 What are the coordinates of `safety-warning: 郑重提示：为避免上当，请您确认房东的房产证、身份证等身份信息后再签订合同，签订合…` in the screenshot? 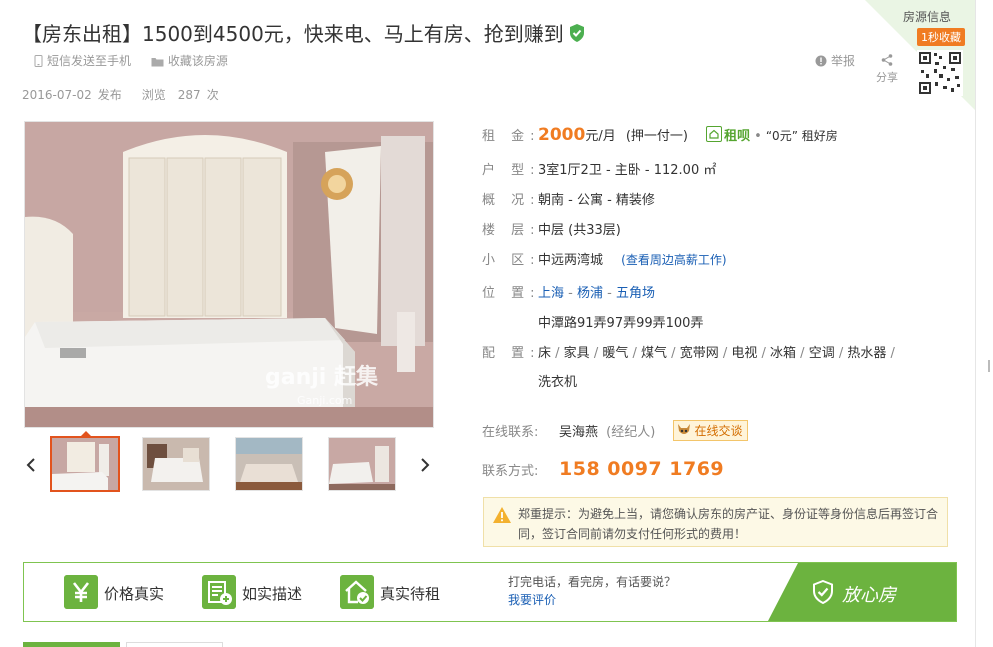 It's located at (715, 522).